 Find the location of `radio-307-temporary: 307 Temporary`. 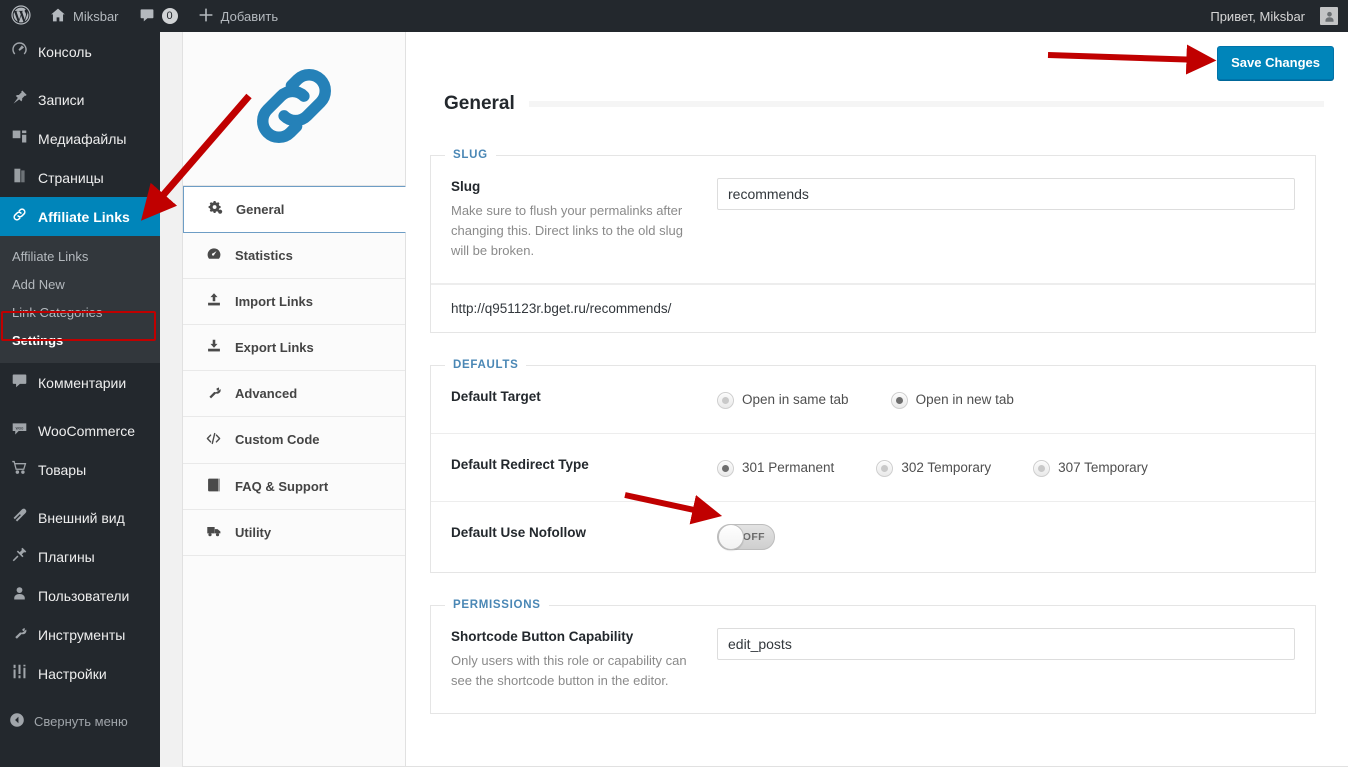

radio-307-temporary: 307 Temporary is located at coordinates (1090, 468).